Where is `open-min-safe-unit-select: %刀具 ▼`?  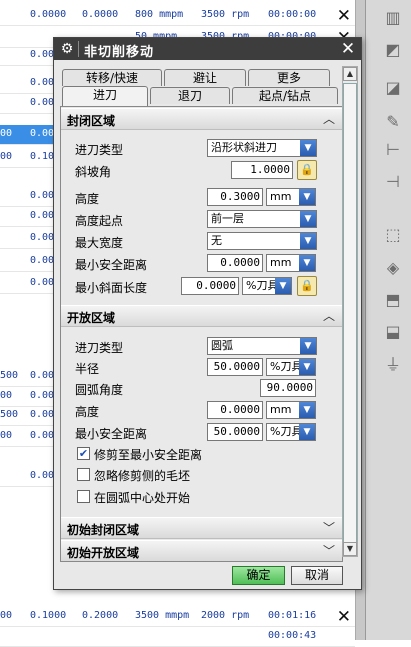 open-min-safe-unit-select: %刀具 ▼ is located at coordinates (291, 432).